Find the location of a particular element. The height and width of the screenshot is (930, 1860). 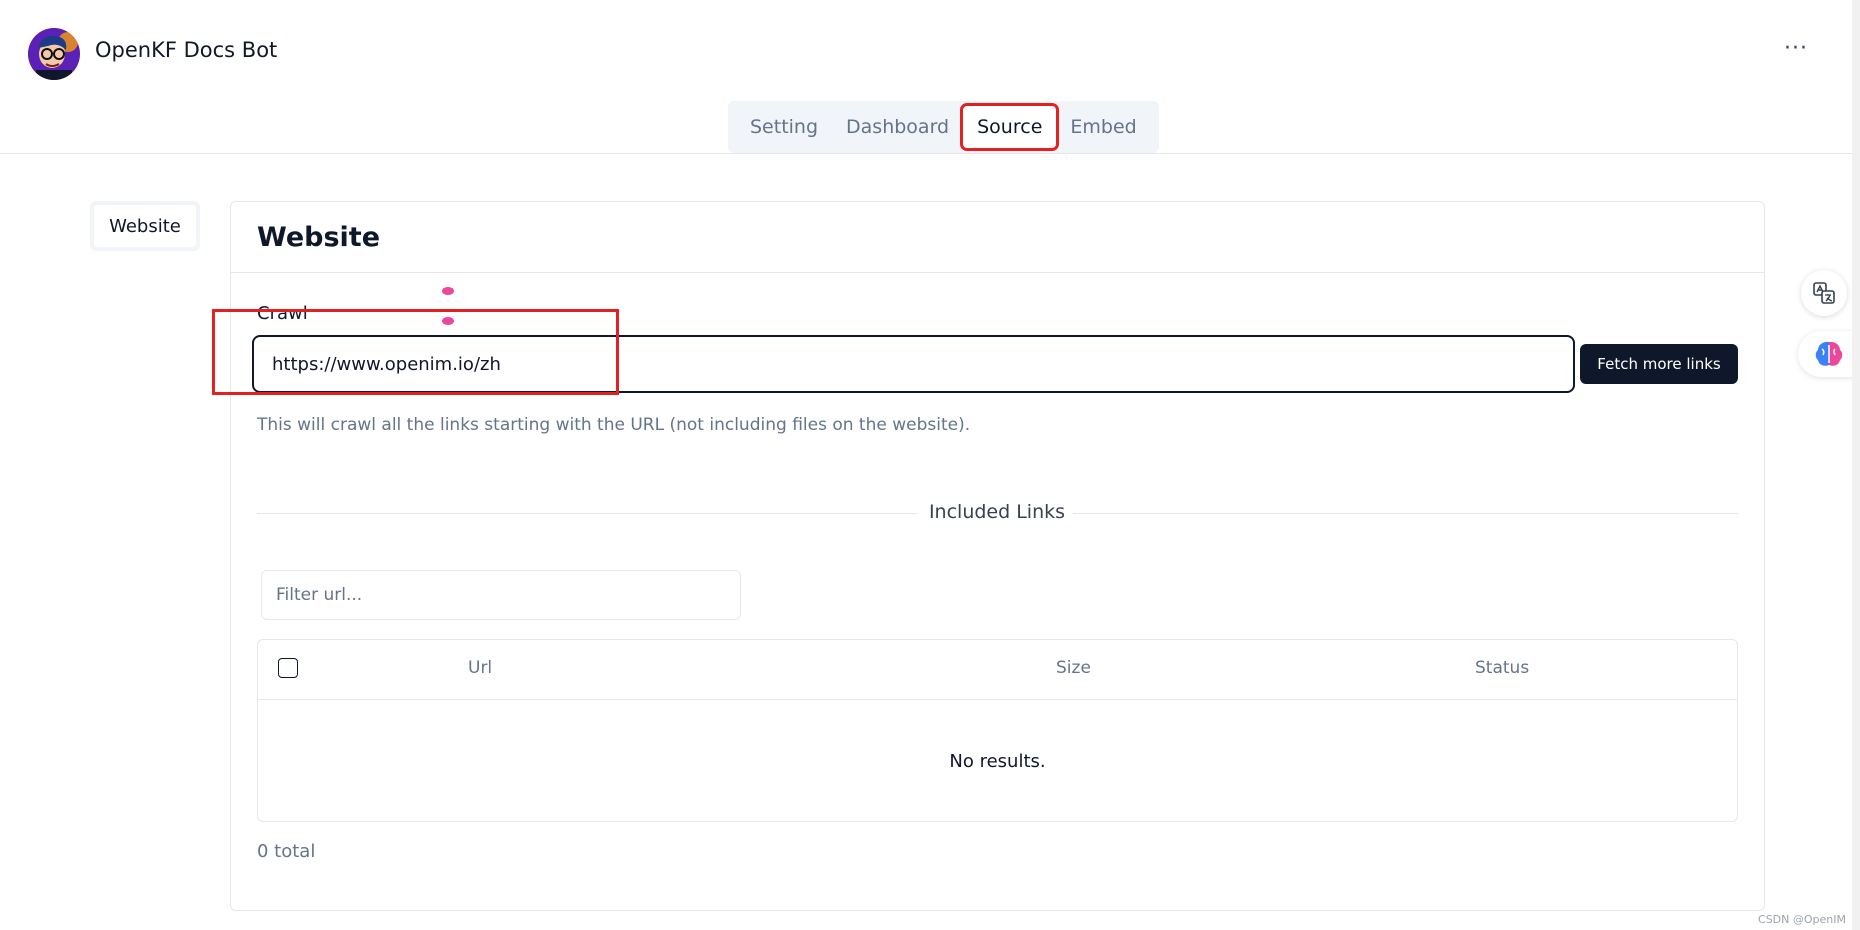

side-item-website: Website is located at coordinates (145, 226).